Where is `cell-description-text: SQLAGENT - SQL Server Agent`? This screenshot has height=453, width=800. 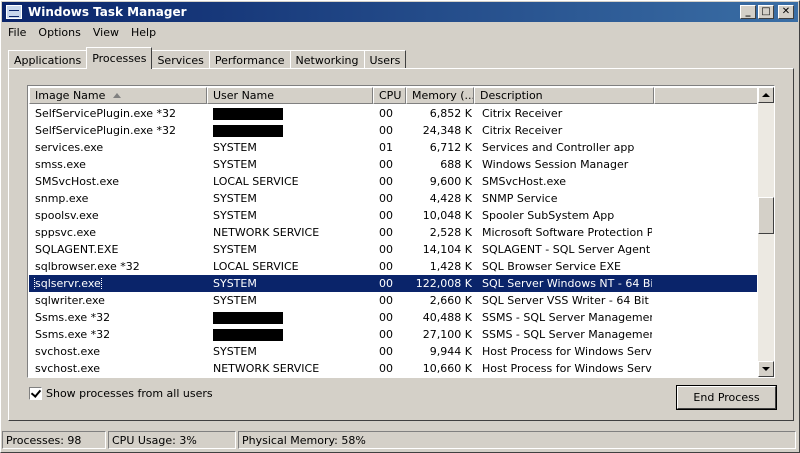 cell-description-text: SQLAGENT - SQL Server Agent is located at coordinates (566, 249).